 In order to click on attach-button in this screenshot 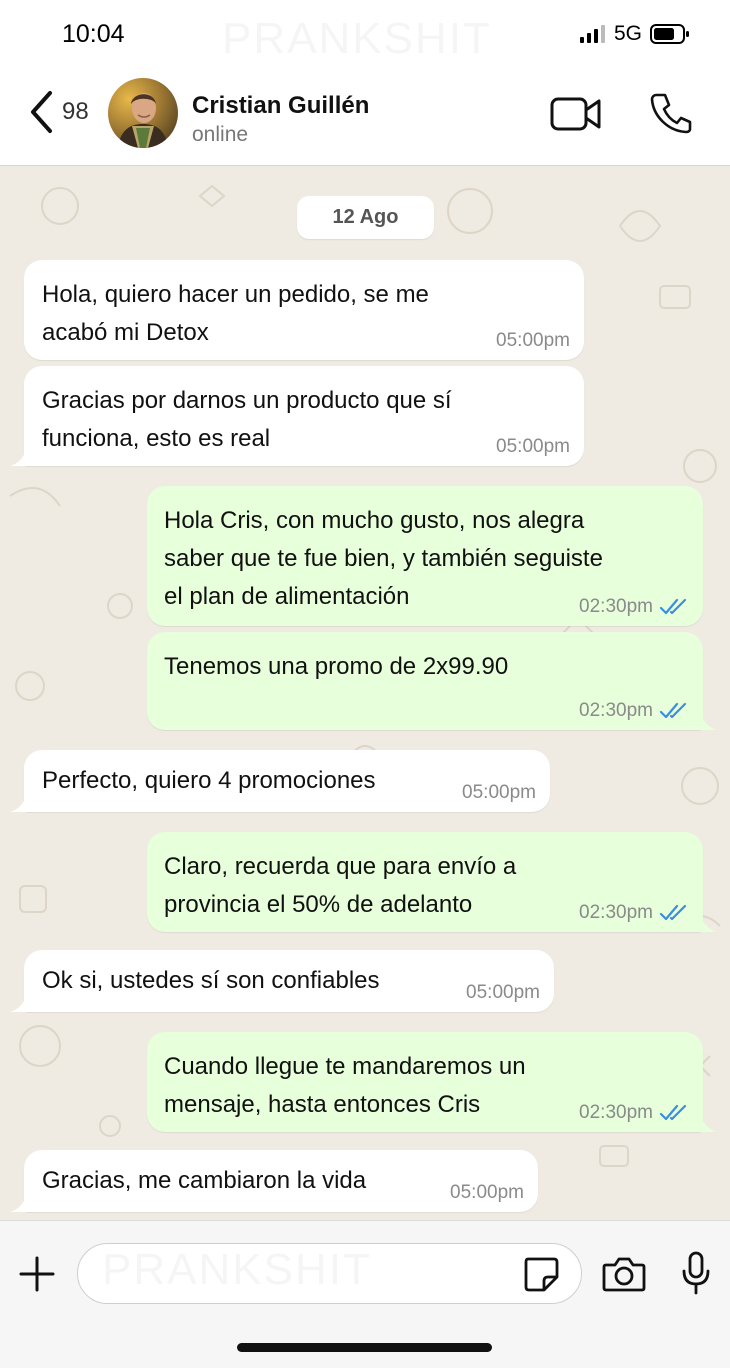, I will do `click(37, 1276)`.